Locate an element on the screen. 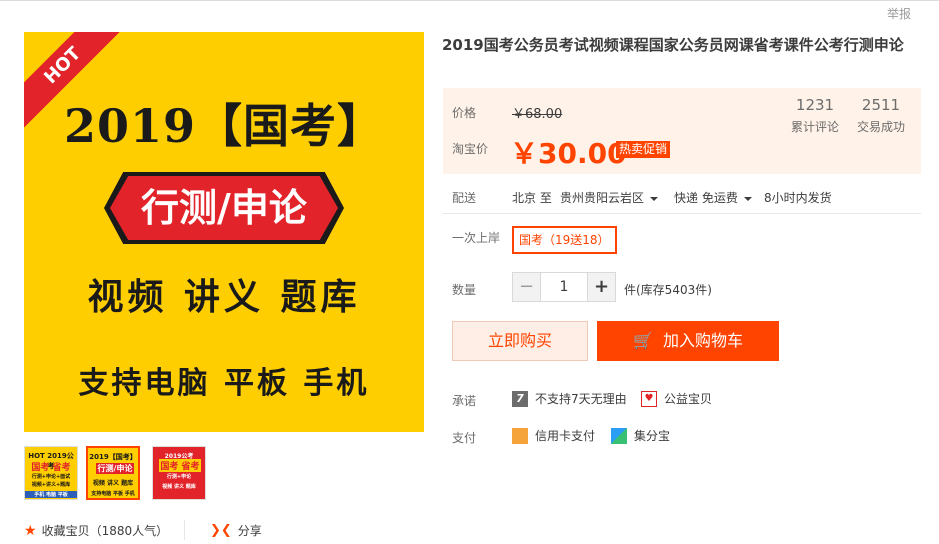 The width and height of the screenshot is (939, 544). reviews-label: 累计评论 is located at coordinates (815, 127).